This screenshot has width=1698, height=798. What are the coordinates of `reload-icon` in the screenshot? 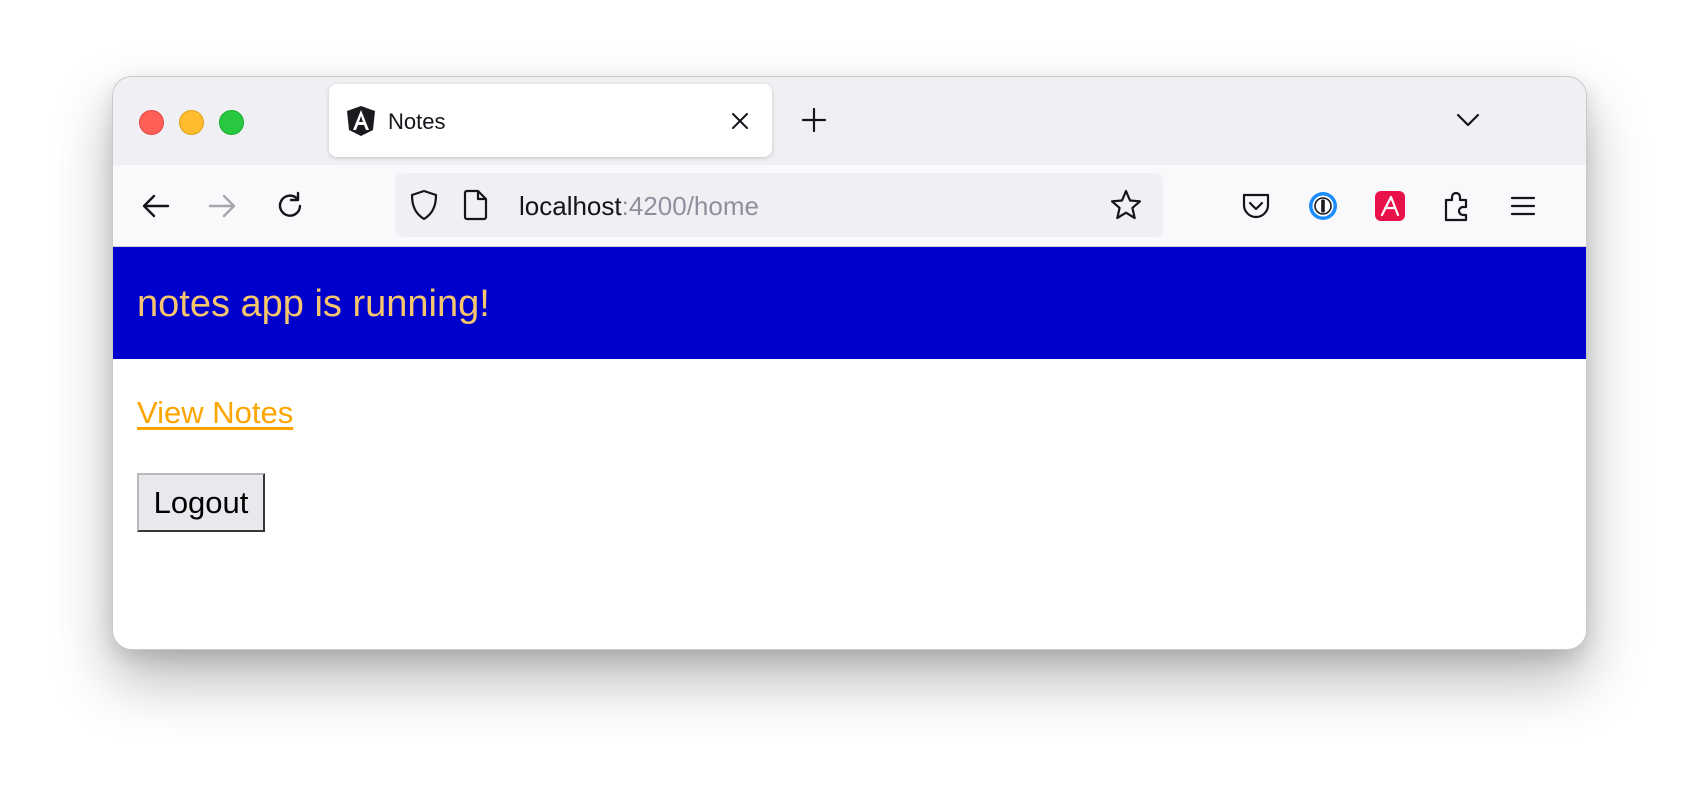 It's located at (290, 206).